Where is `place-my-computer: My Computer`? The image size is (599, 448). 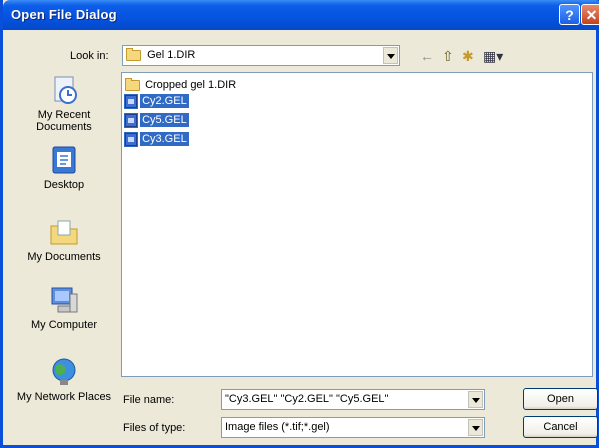 place-my-computer: My Computer is located at coordinates (64, 307).